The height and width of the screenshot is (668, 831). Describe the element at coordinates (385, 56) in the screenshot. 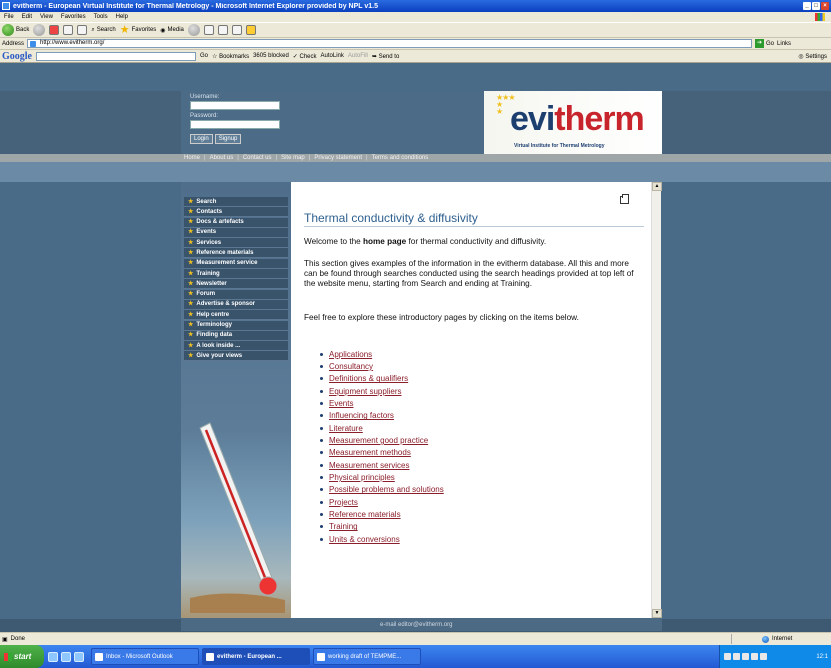

I see `sendto-button: ➥ Send to` at that location.